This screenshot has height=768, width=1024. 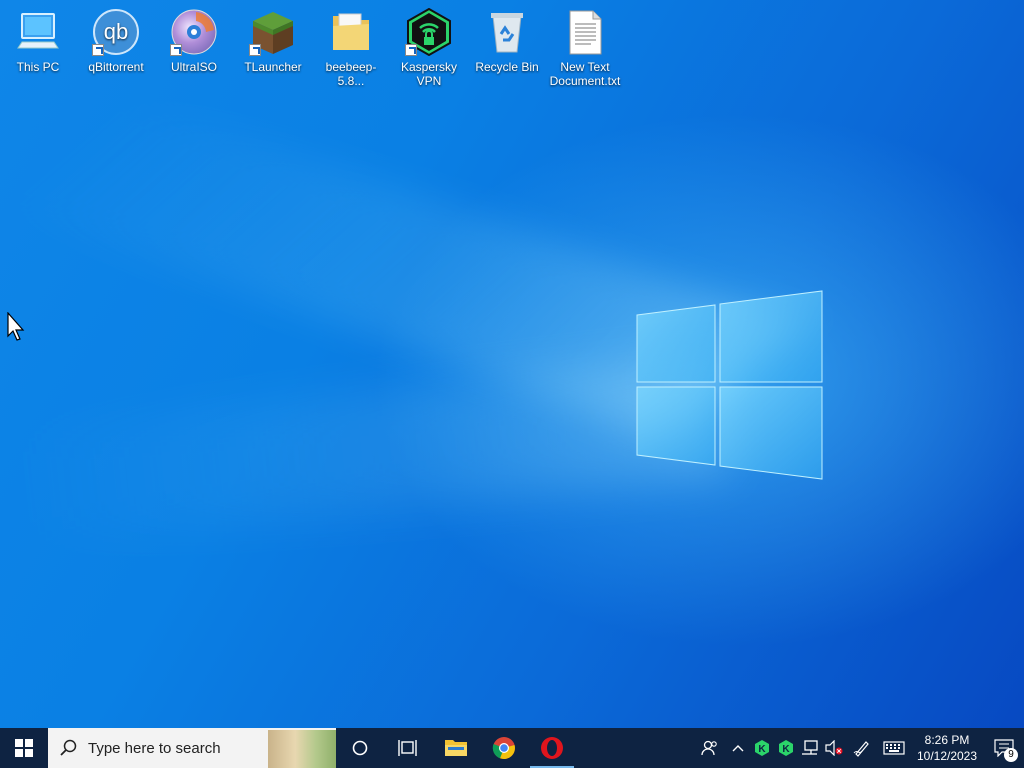 I want to click on task-view-icon, so click(x=407, y=748).